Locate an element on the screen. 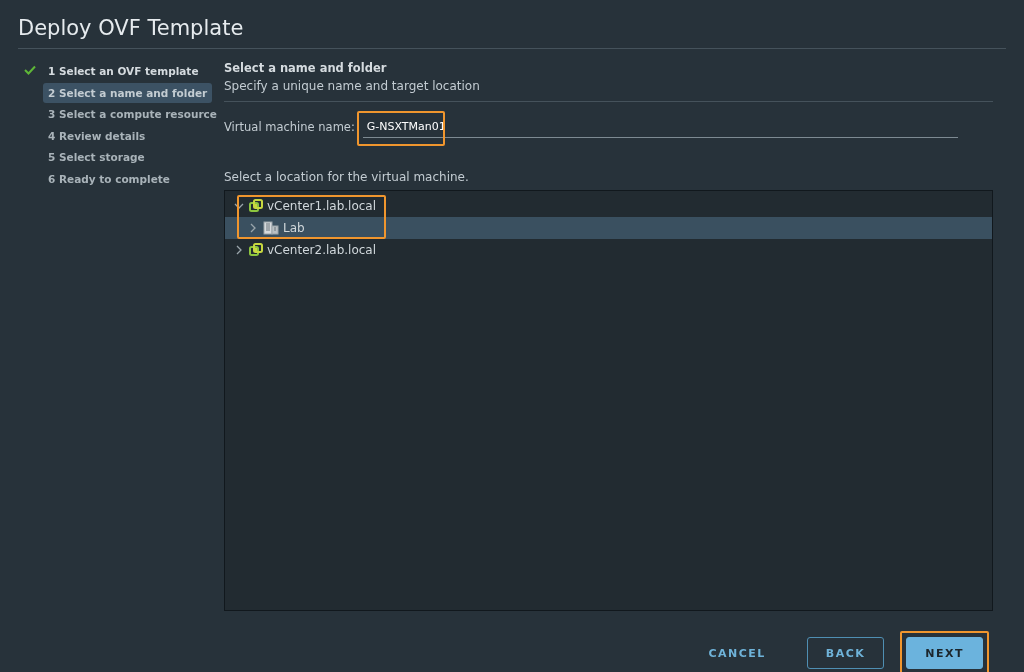  tree-row: vCenter2.lab.local is located at coordinates (608, 250).